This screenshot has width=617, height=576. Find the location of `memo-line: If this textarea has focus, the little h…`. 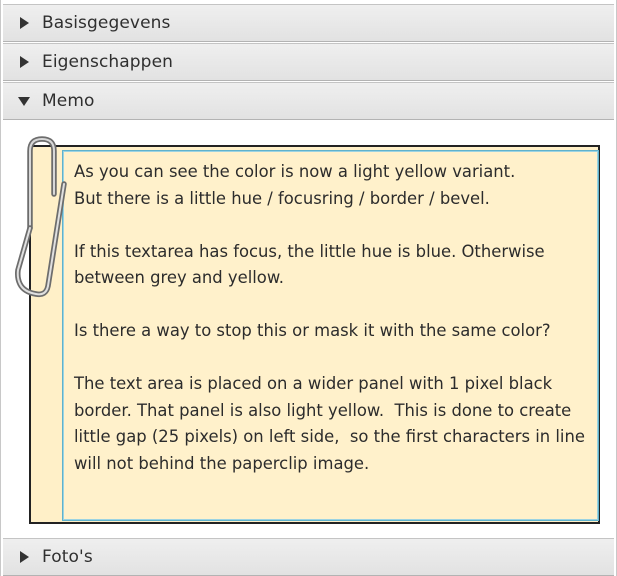

memo-line: If this textarea has focus, the little h… is located at coordinates (309, 251).